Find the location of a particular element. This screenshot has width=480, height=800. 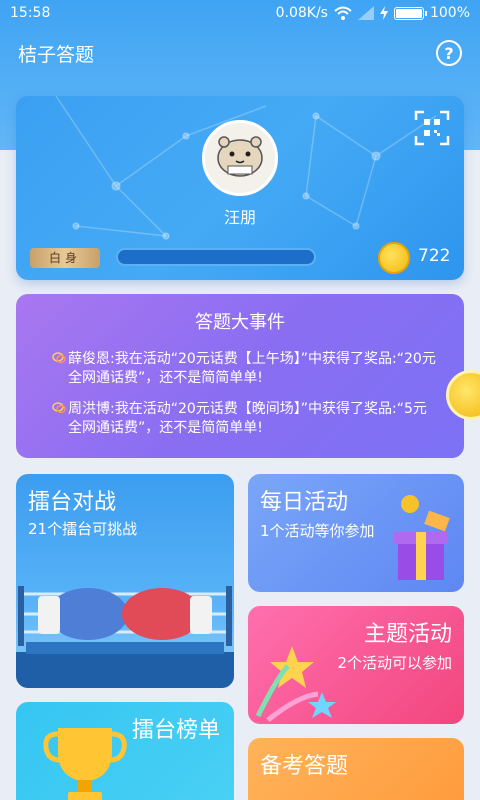

level-badge: 白身 is located at coordinates (65, 258).